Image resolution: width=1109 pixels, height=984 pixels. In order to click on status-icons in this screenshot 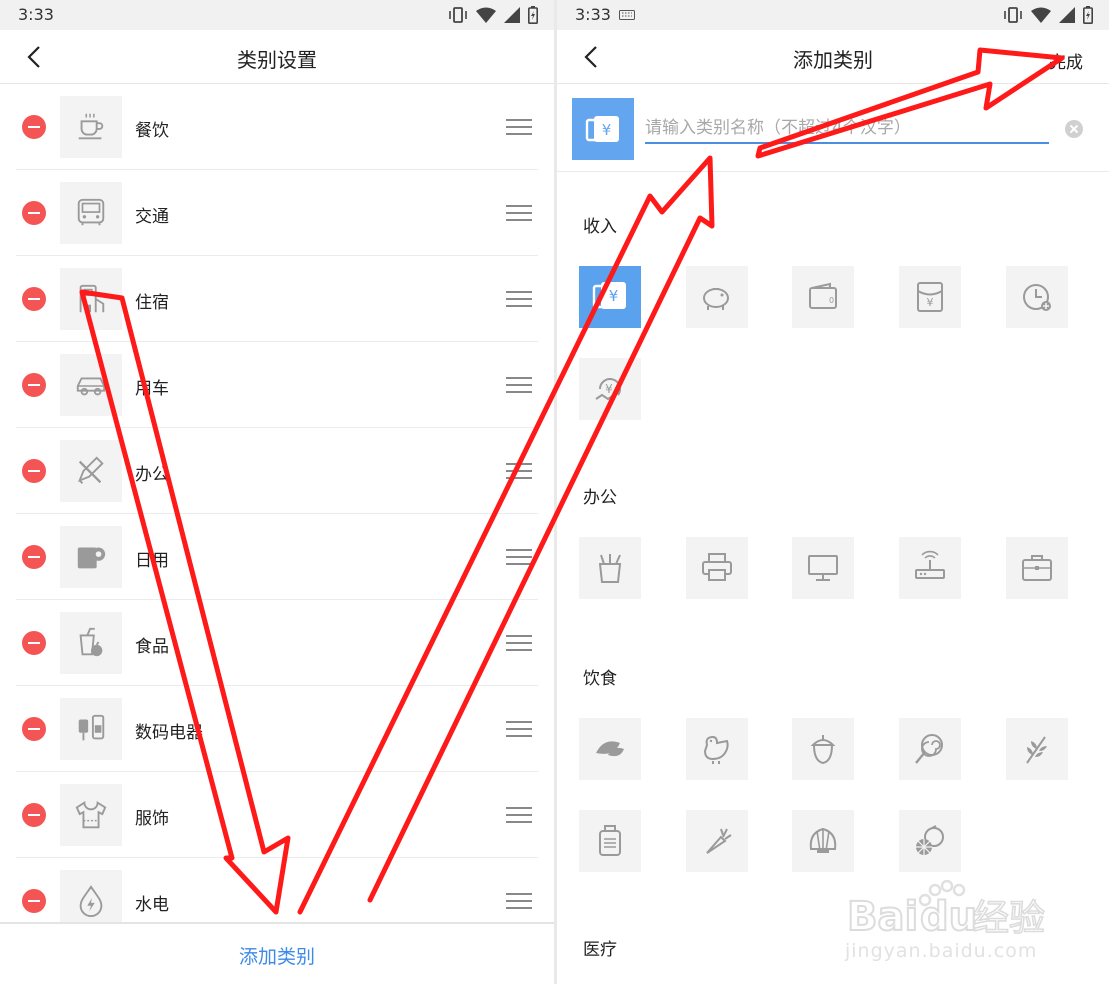, I will do `click(493, 15)`.